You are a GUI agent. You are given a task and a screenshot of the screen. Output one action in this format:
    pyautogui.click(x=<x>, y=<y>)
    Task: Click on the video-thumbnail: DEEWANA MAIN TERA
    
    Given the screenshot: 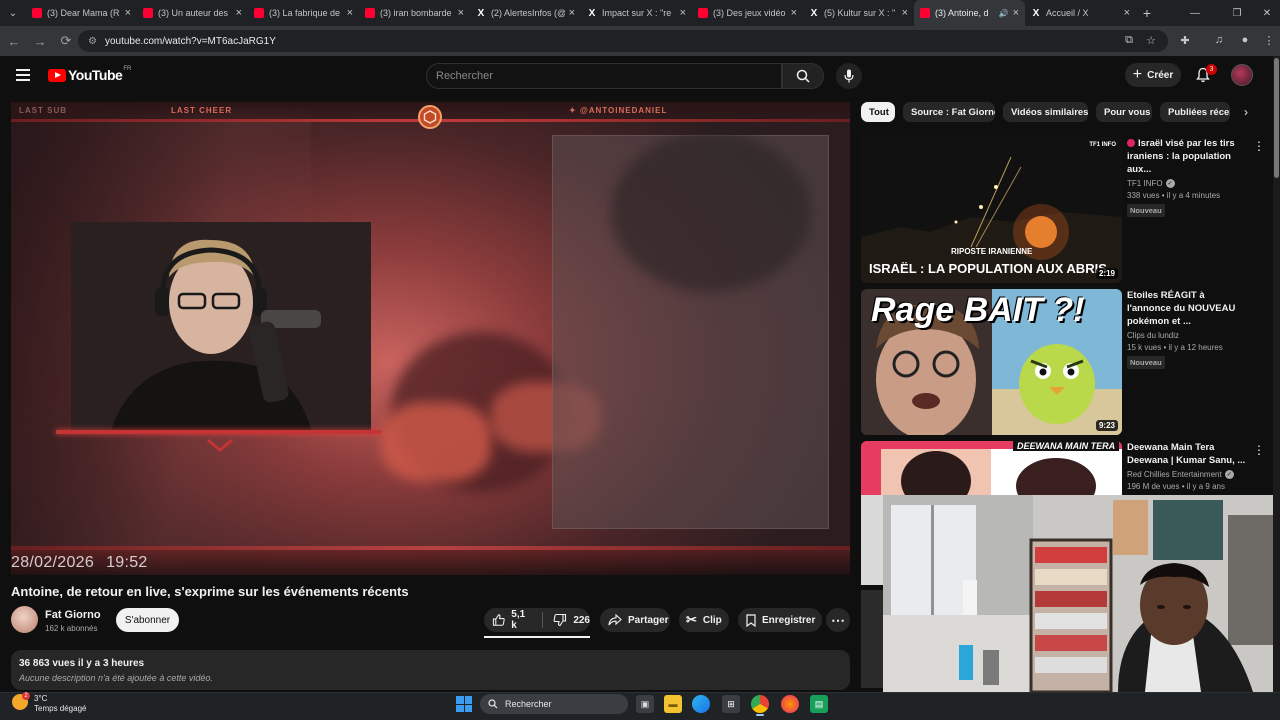 What is the action you would take?
    pyautogui.click(x=991, y=468)
    